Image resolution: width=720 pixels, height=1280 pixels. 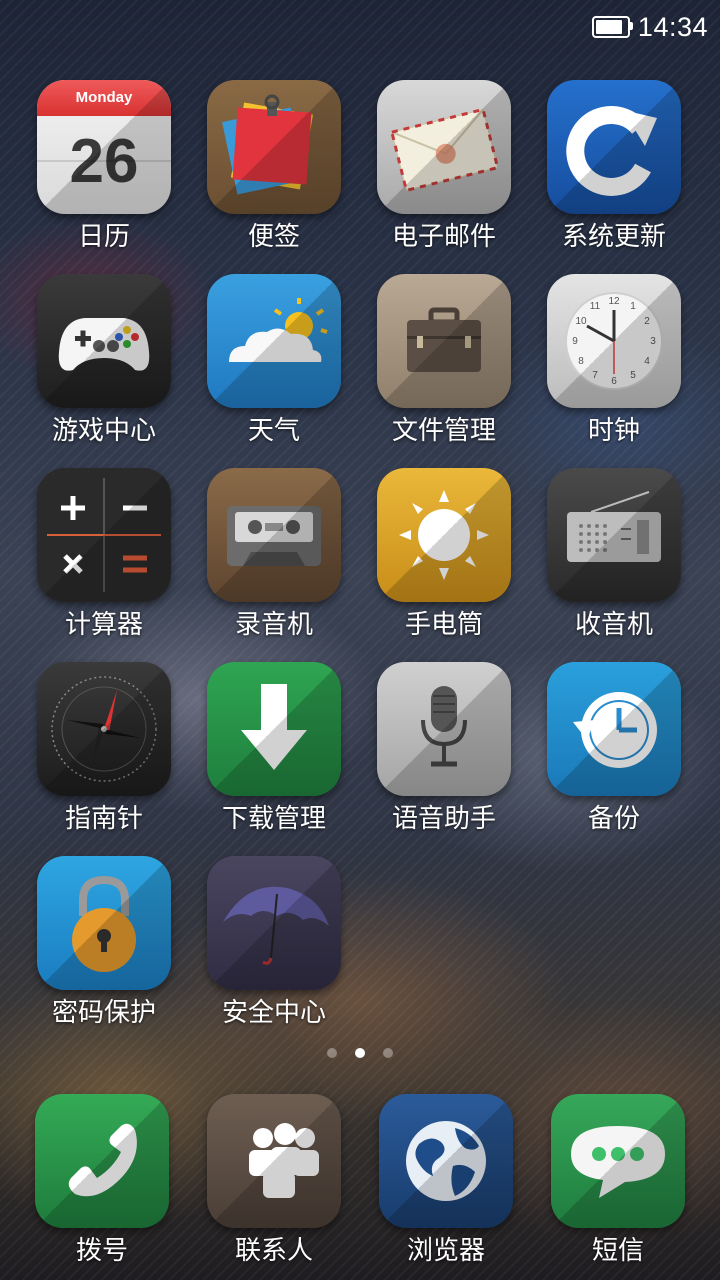 I want to click on page-dot-active, so click(x=360, y=1053).